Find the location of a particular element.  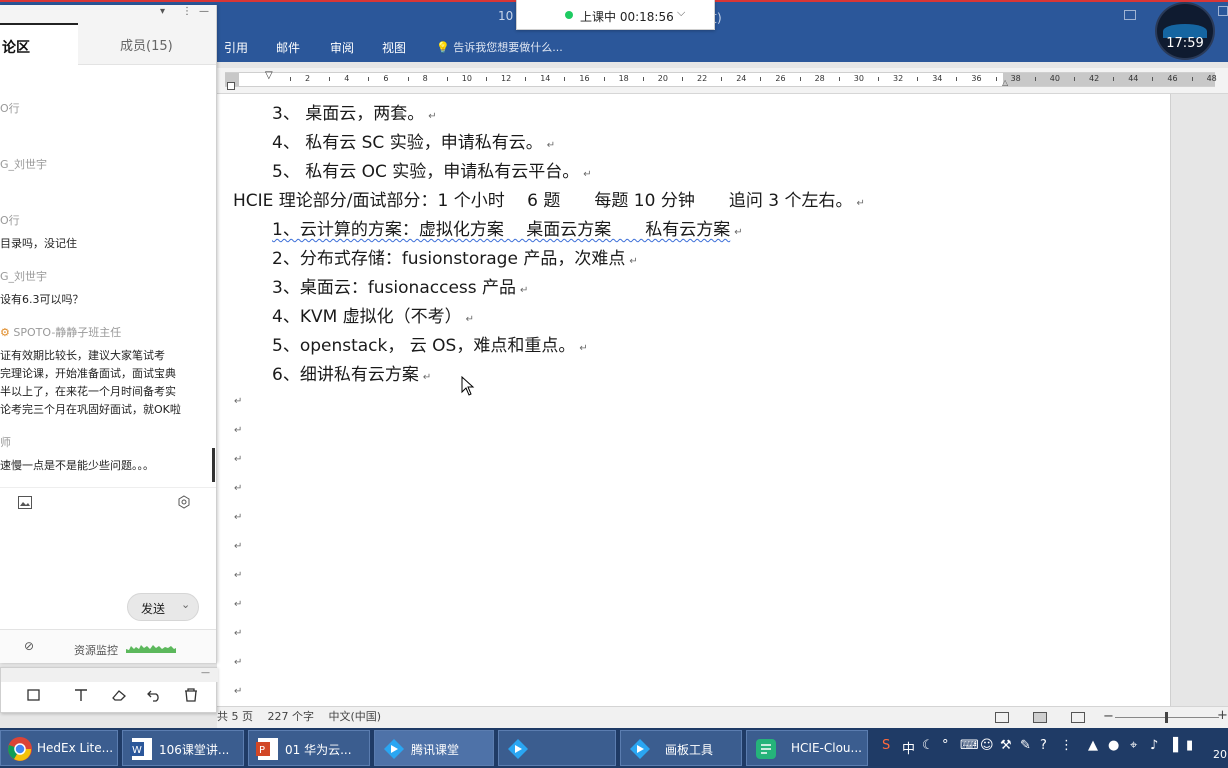

ruler-number: 6 is located at coordinates (386, 78).